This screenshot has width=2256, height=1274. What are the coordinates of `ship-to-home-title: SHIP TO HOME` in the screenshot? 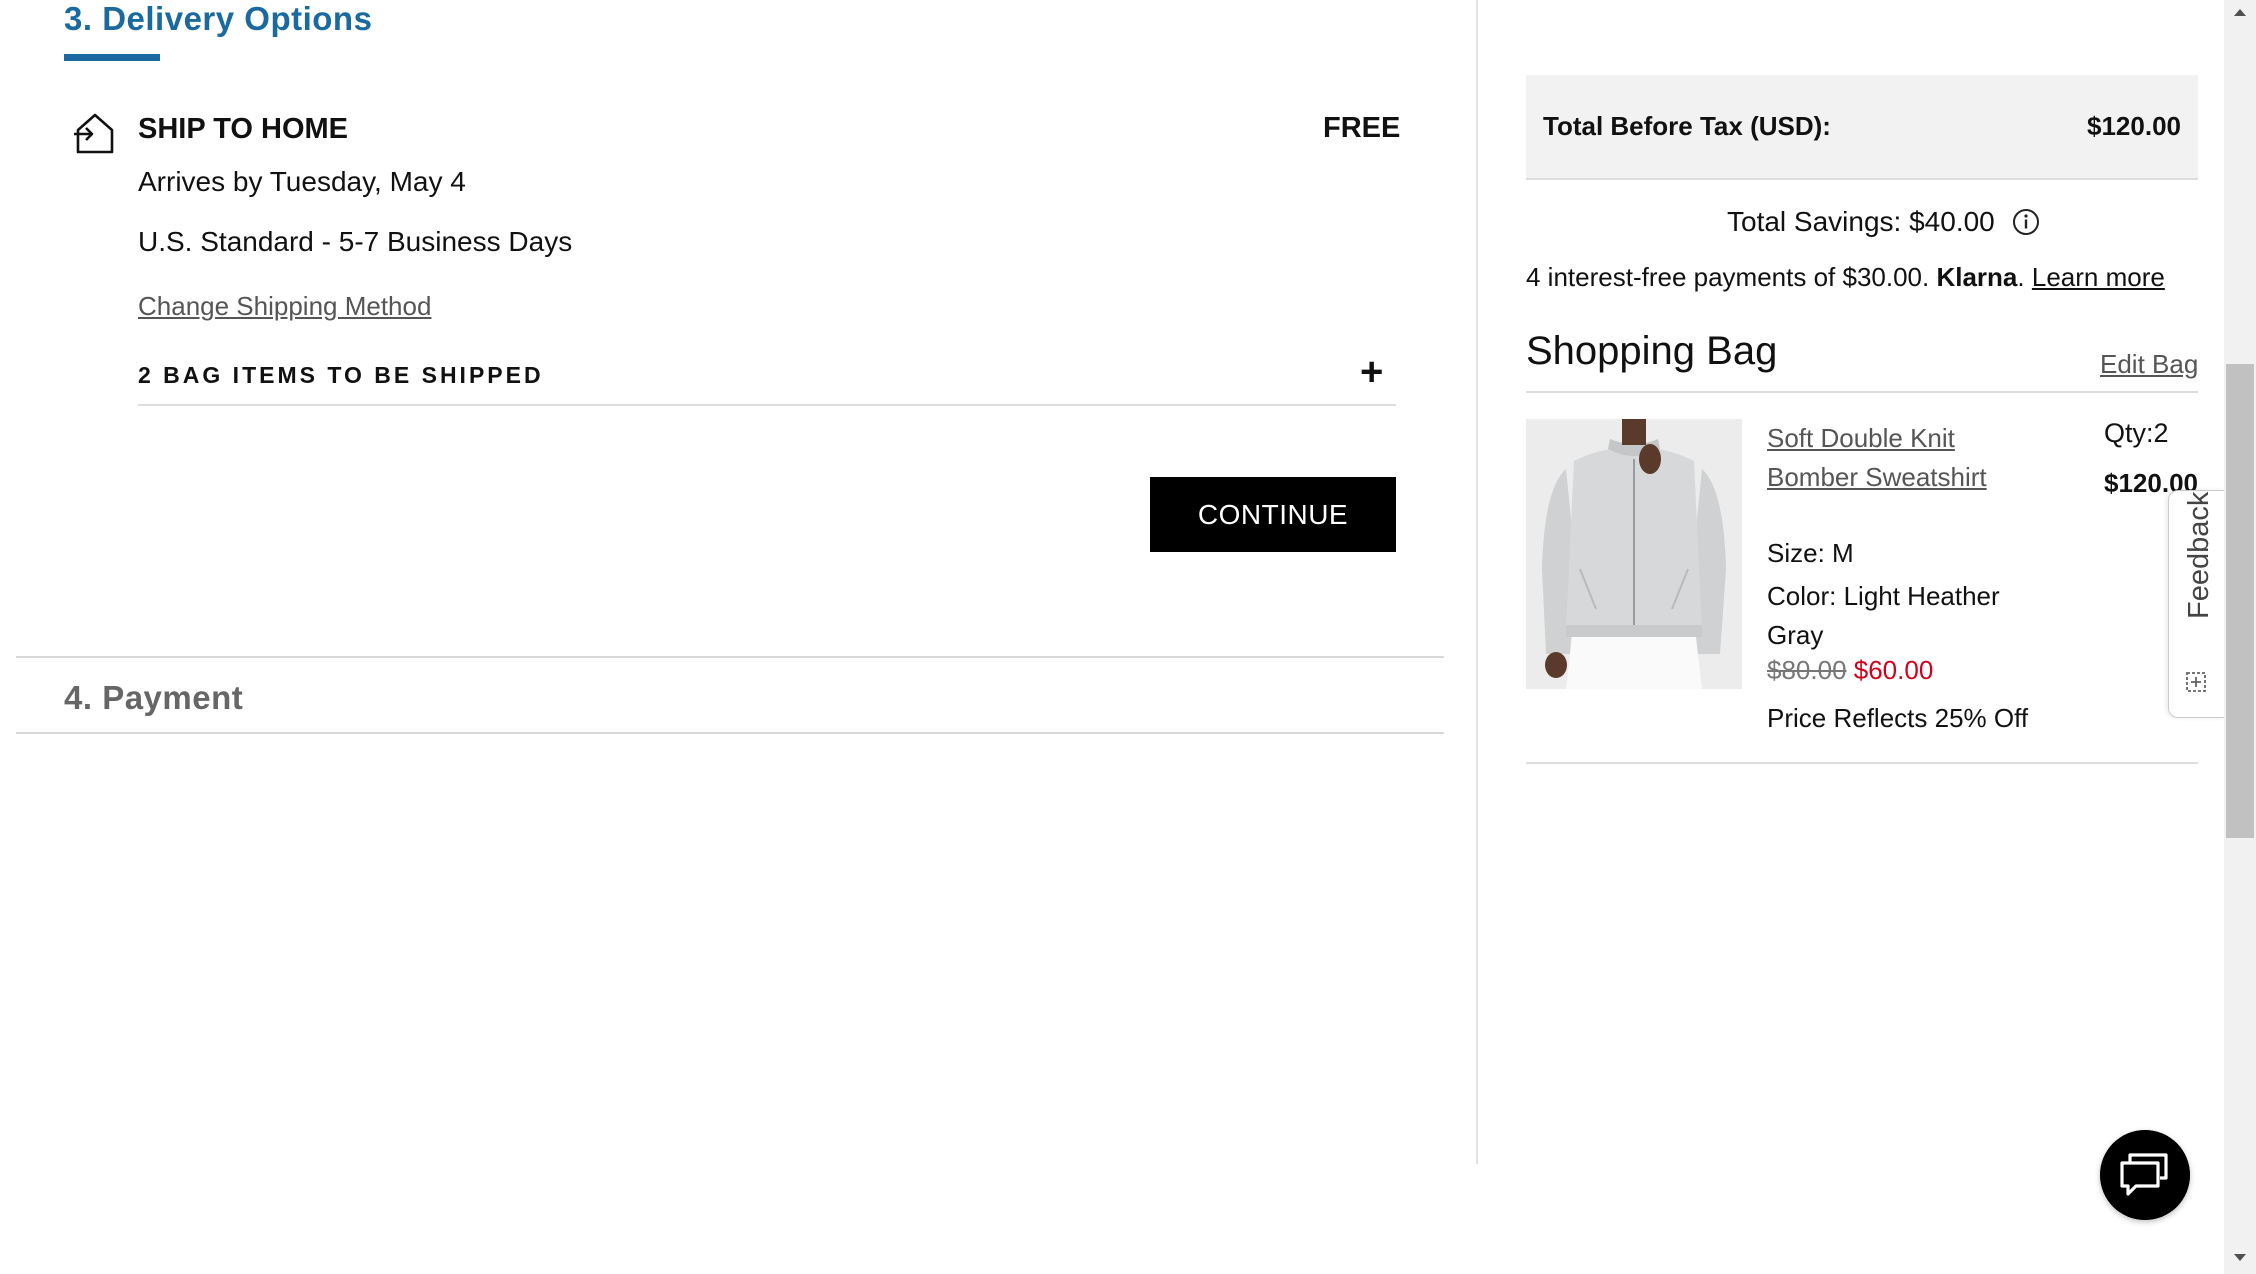 It's located at (243, 129).